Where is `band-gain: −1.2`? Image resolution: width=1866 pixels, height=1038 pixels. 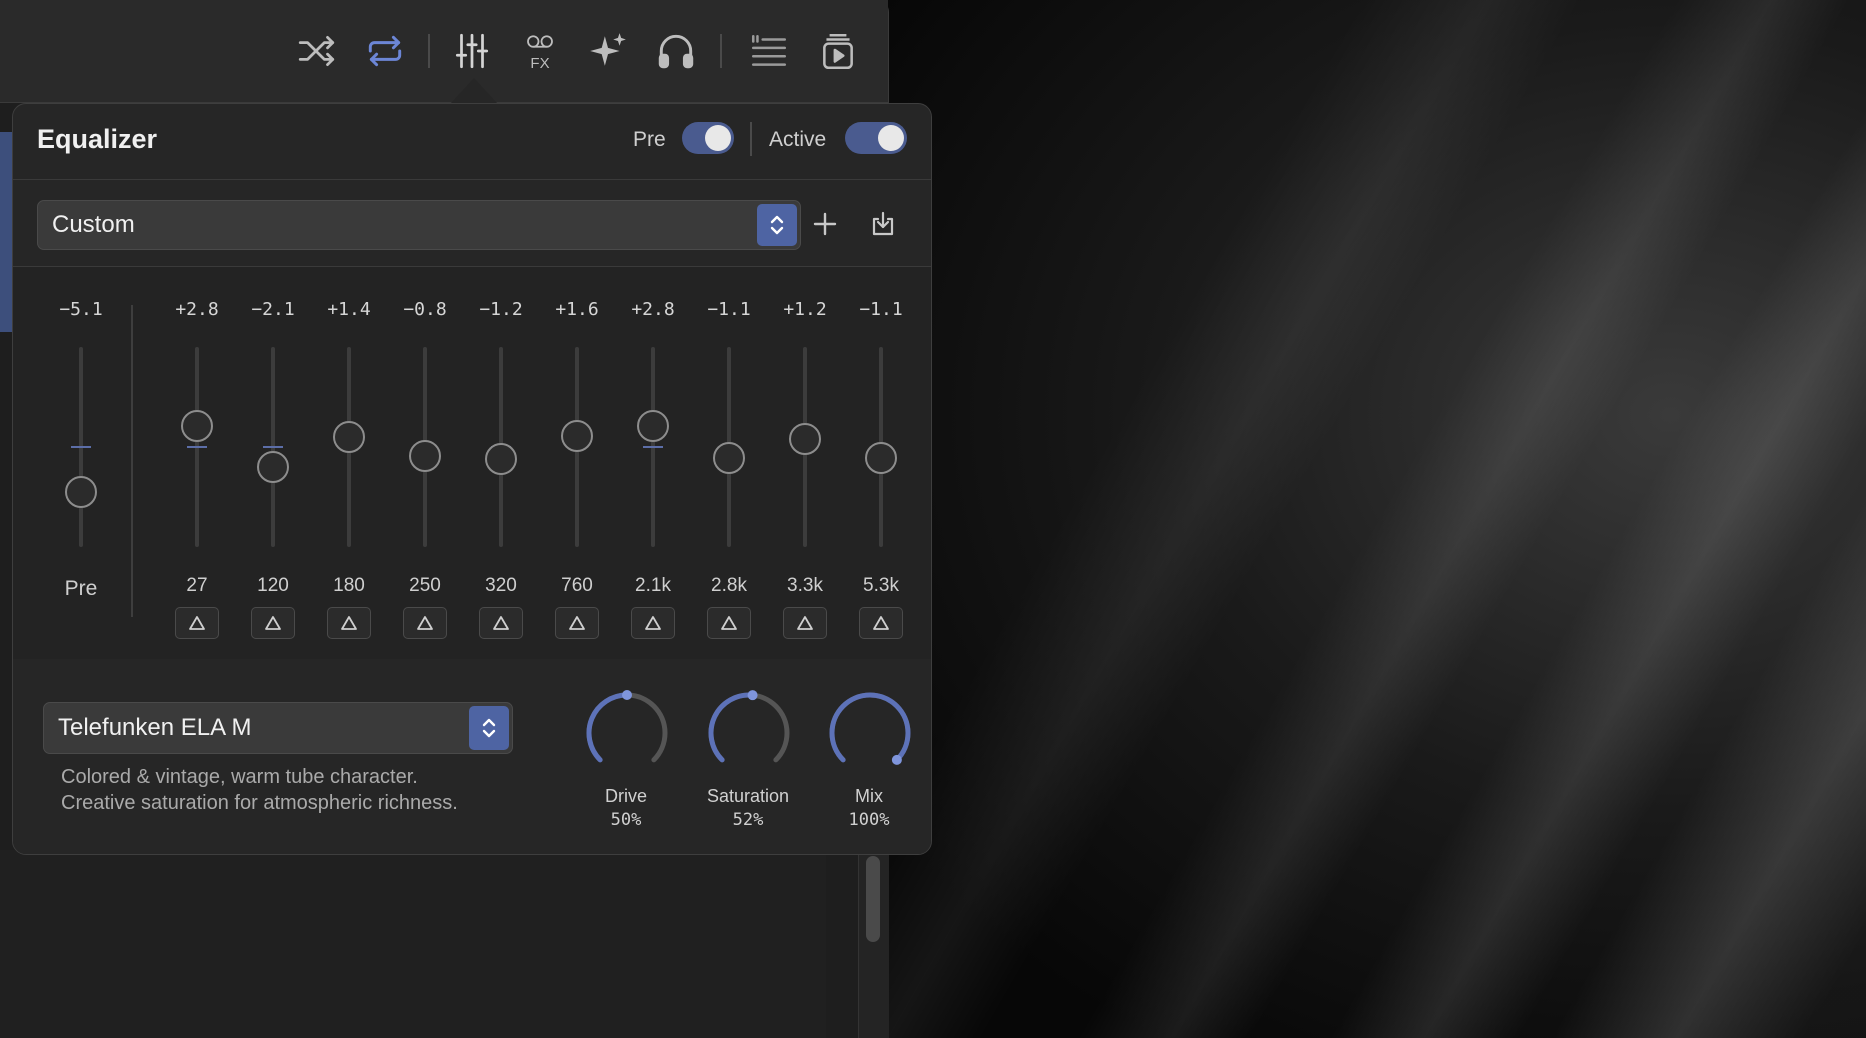 band-gain: −1.2 is located at coordinates (501, 309).